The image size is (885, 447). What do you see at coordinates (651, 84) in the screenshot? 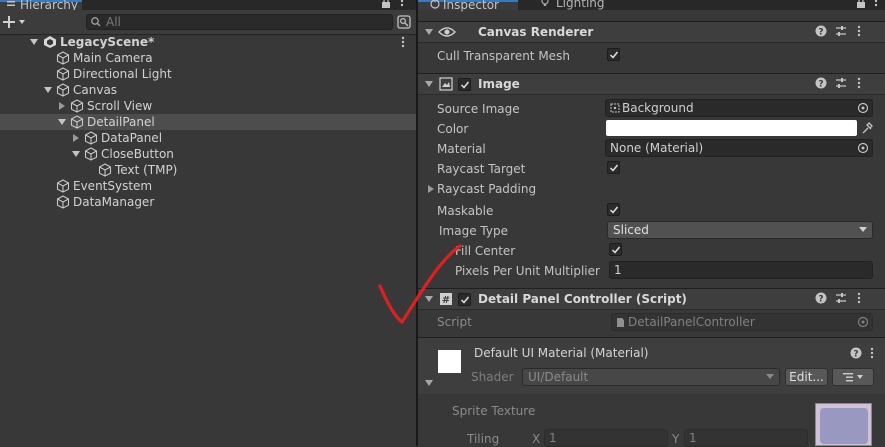
I see `image-component-header: Image ?` at bounding box center [651, 84].